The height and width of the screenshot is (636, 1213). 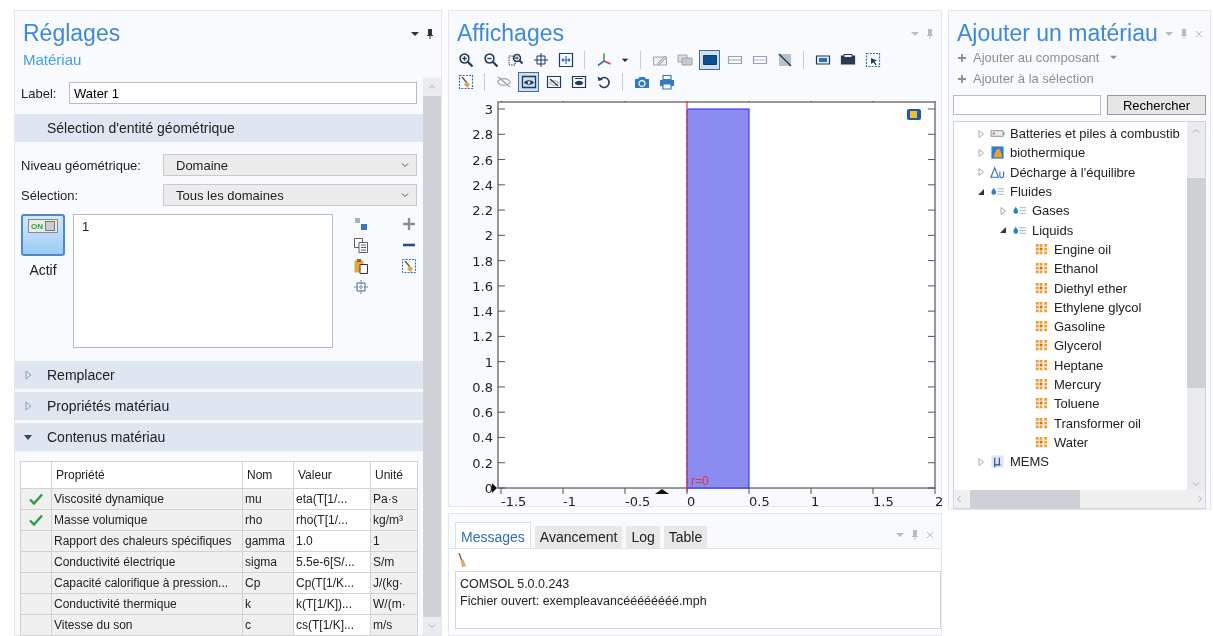 I want to click on tree-item: Gases, so click(x=1051, y=211).